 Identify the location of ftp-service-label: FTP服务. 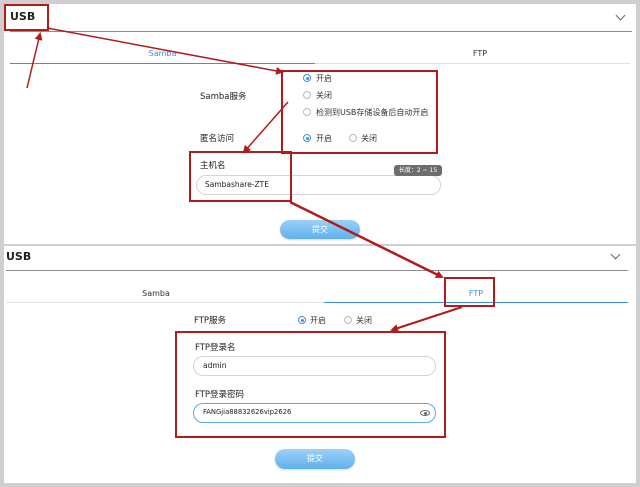
(210, 321).